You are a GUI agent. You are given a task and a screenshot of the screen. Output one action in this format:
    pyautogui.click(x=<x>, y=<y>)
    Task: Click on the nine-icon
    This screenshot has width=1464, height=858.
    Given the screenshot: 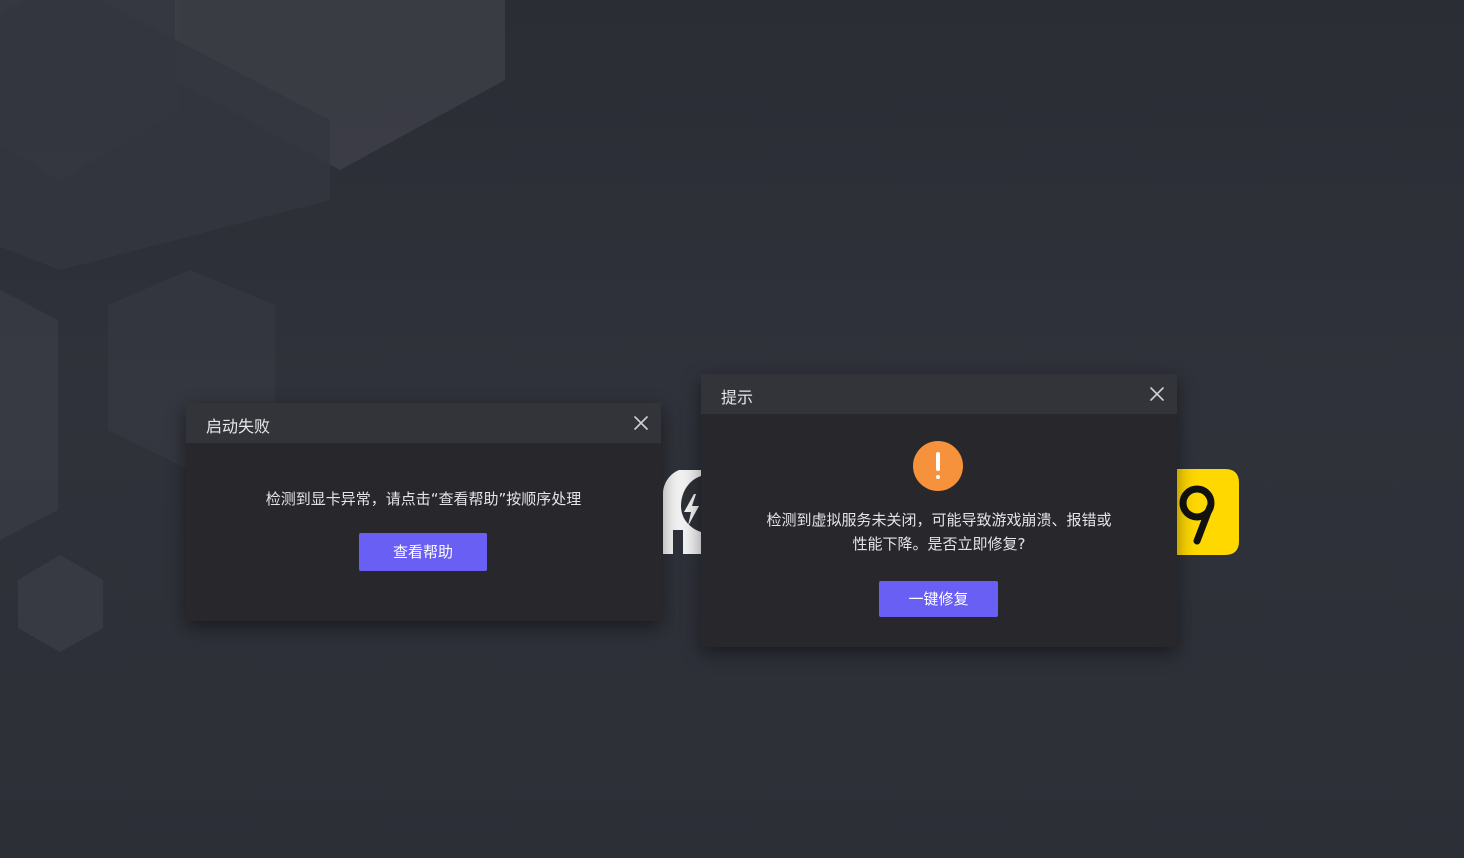 What is the action you would take?
    pyautogui.click(x=1208, y=512)
    